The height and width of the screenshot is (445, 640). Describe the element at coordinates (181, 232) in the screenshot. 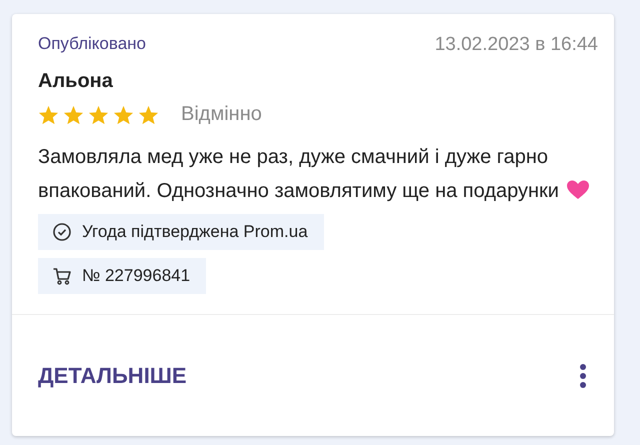

I see `verified-deal-badge: Угода підтверджена Prom.ua` at that location.